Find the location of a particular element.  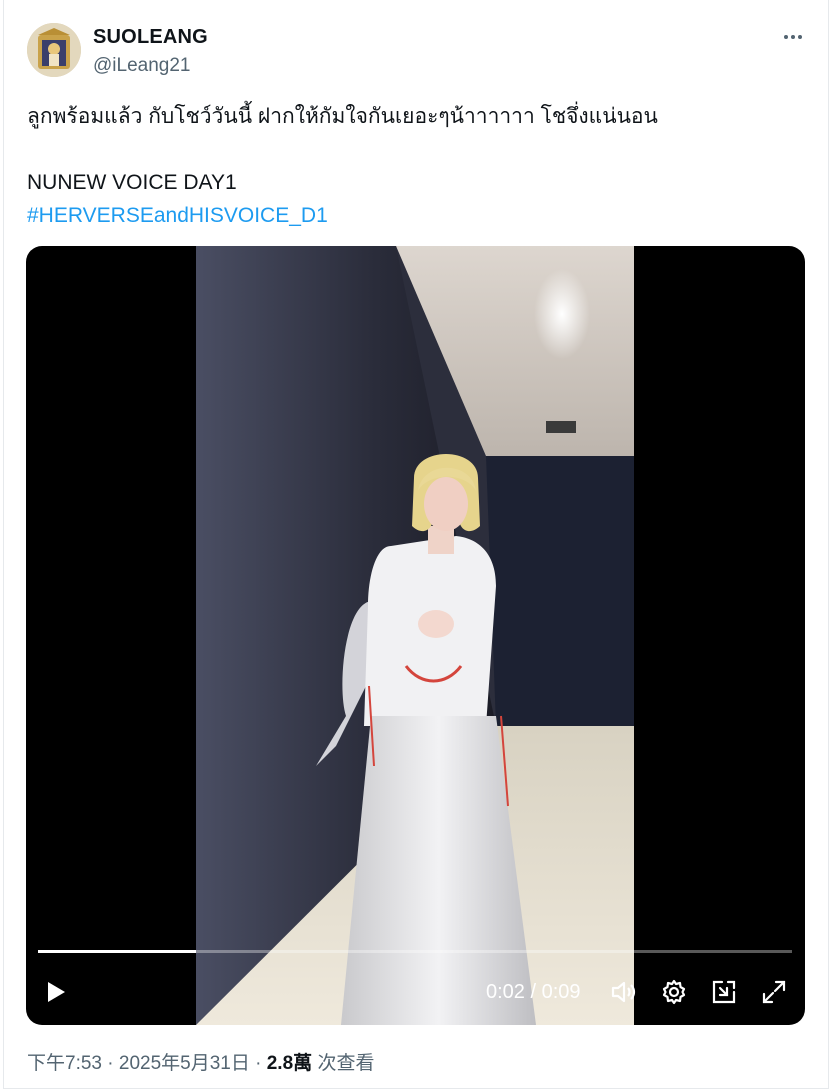

duration: 0:09 is located at coordinates (561, 992).